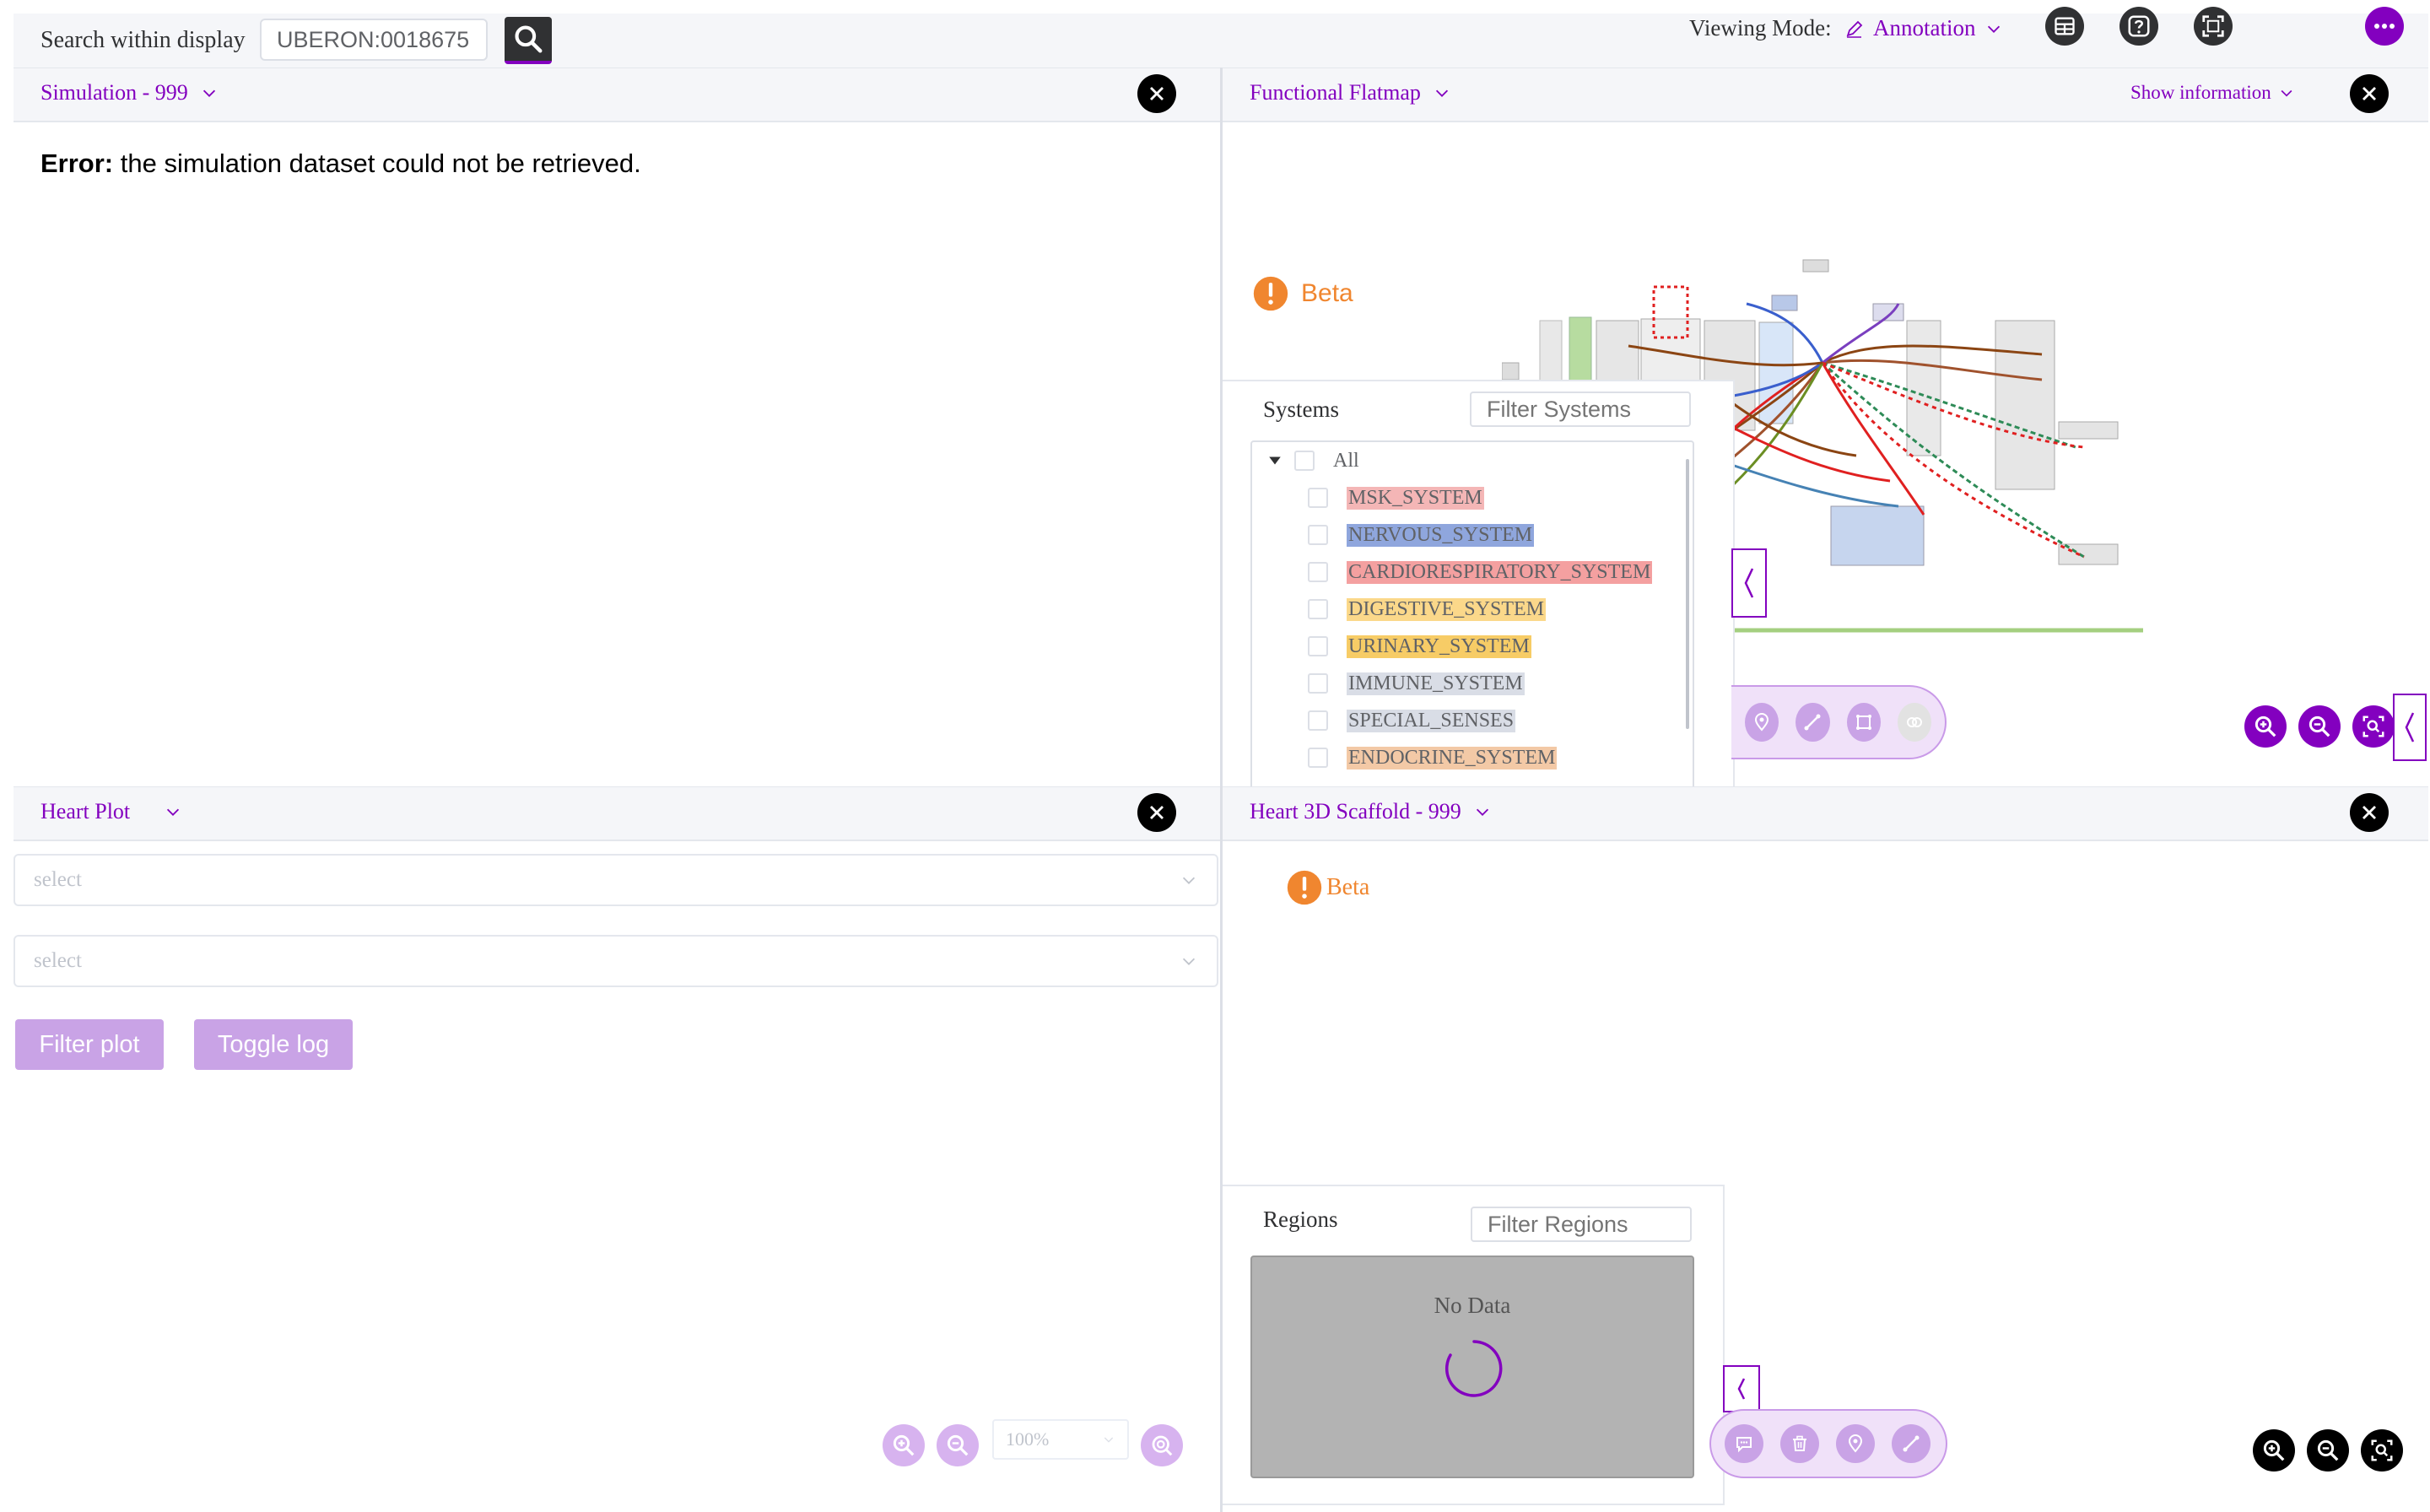 This screenshot has width=2430, height=1512. What do you see at coordinates (1350, 92) in the screenshot?
I see `flatmap-pane-selector: Functional Flatmap` at bounding box center [1350, 92].